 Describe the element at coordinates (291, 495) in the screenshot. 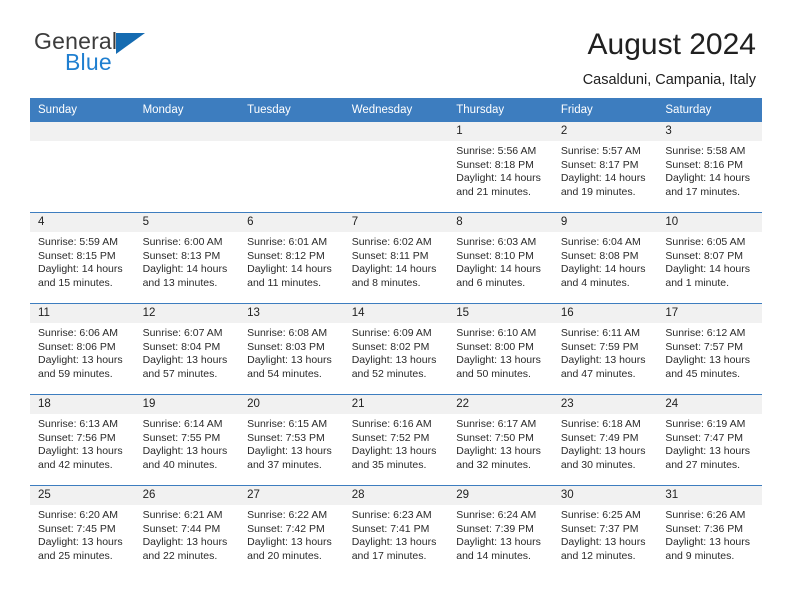

I see `day-number: 27` at that location.